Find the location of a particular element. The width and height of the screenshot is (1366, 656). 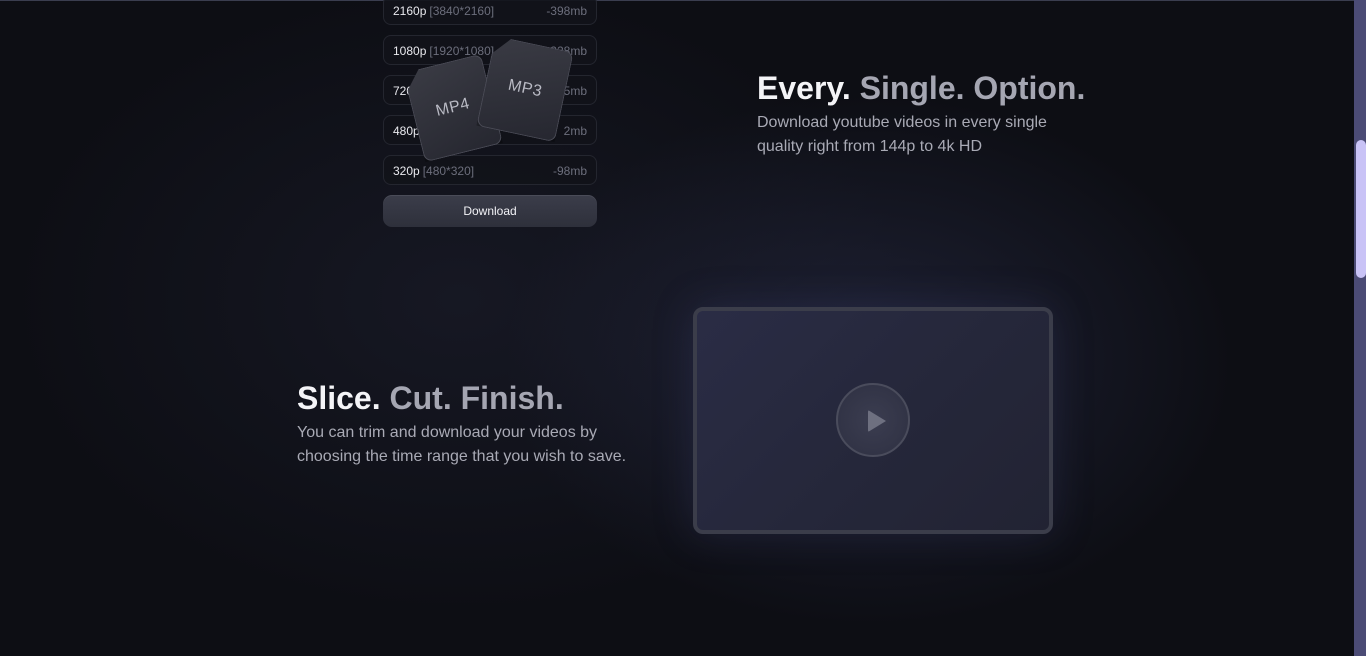

quality-option-2160p: 2160p [3840*2160] -398mb is located at coordinates (490, 12).